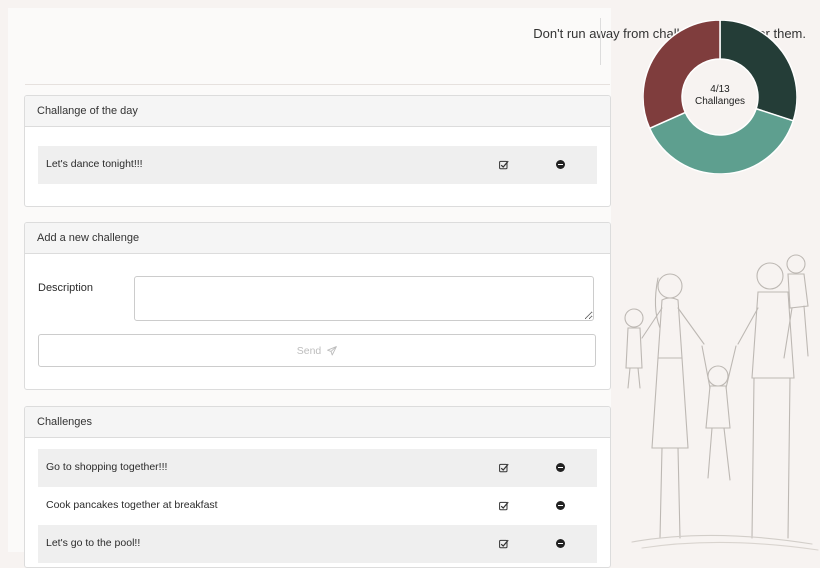 This screenshot has height=568, width=820. What do you see at coordinates (132, 505) in the screenshot?
I see `challenge-text: Cook pancakes together at breakfast` at bounding box center [132, 505].